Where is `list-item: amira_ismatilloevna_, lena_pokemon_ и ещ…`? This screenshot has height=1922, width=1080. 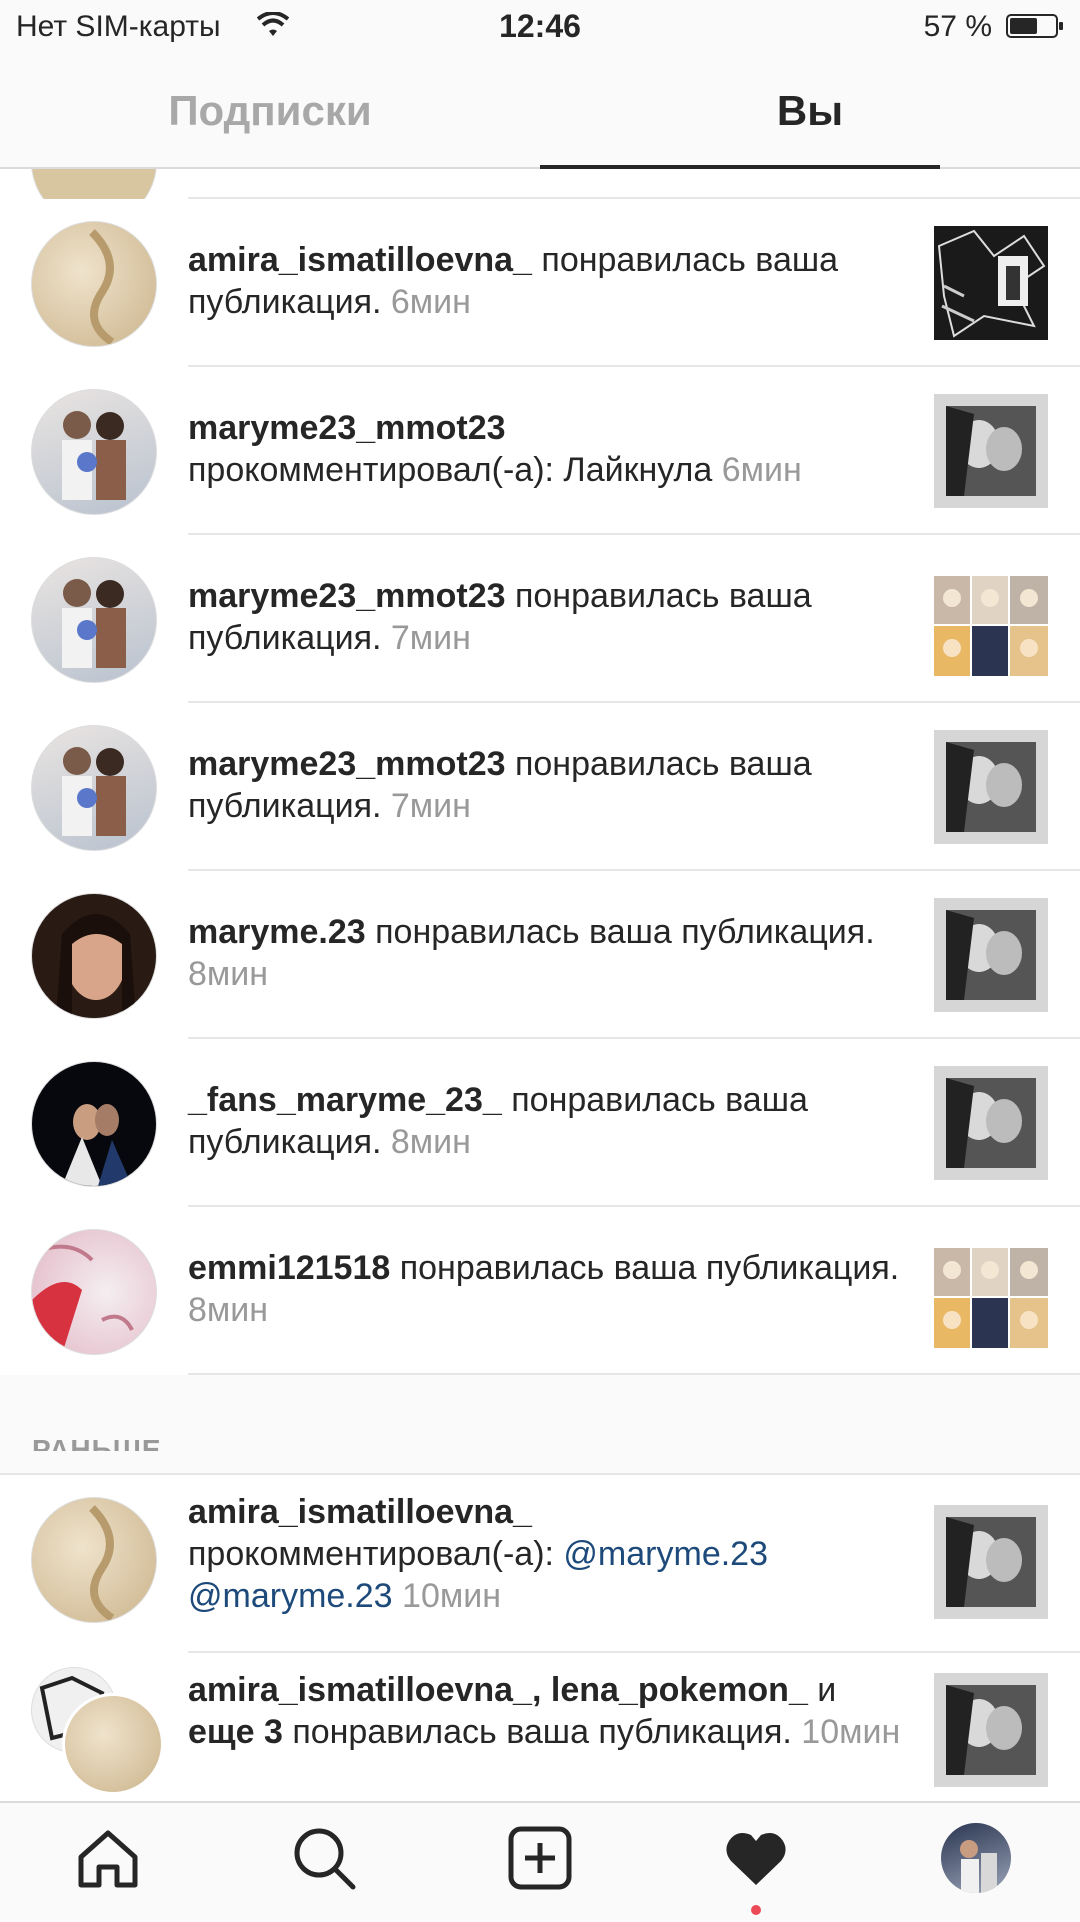
list-item: amira_ismatilloevna_, lena_pokemon_ и ещ… is located at coordinates (540, 1727).